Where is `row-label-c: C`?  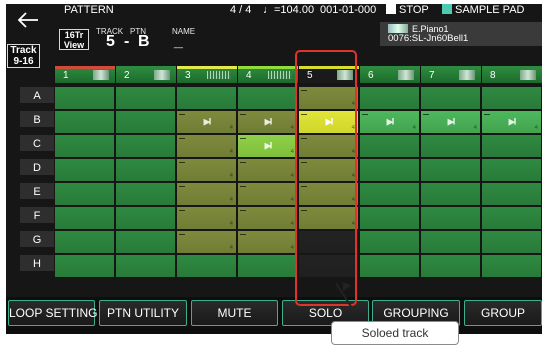 row-label-c: C is located at coordinates (37, 144).